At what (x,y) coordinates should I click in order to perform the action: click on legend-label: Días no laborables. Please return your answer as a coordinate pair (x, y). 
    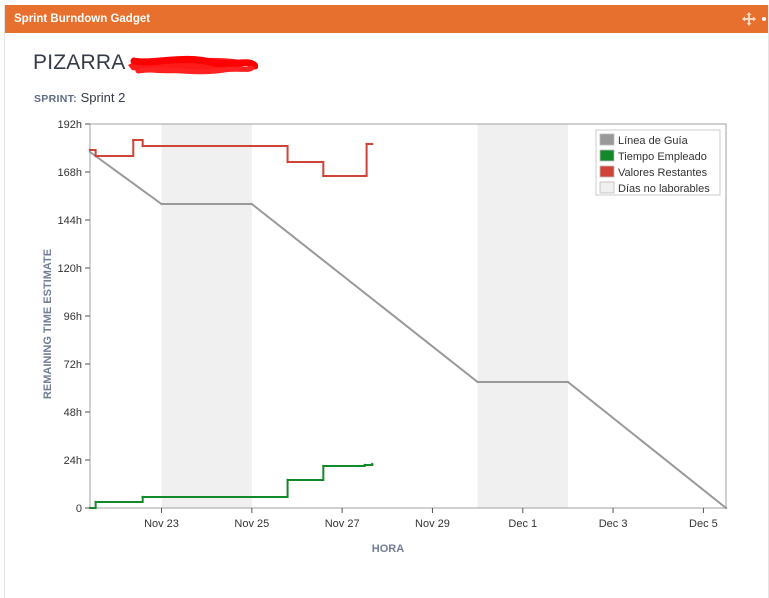
    Looking at the image, I should click on (664, 189).